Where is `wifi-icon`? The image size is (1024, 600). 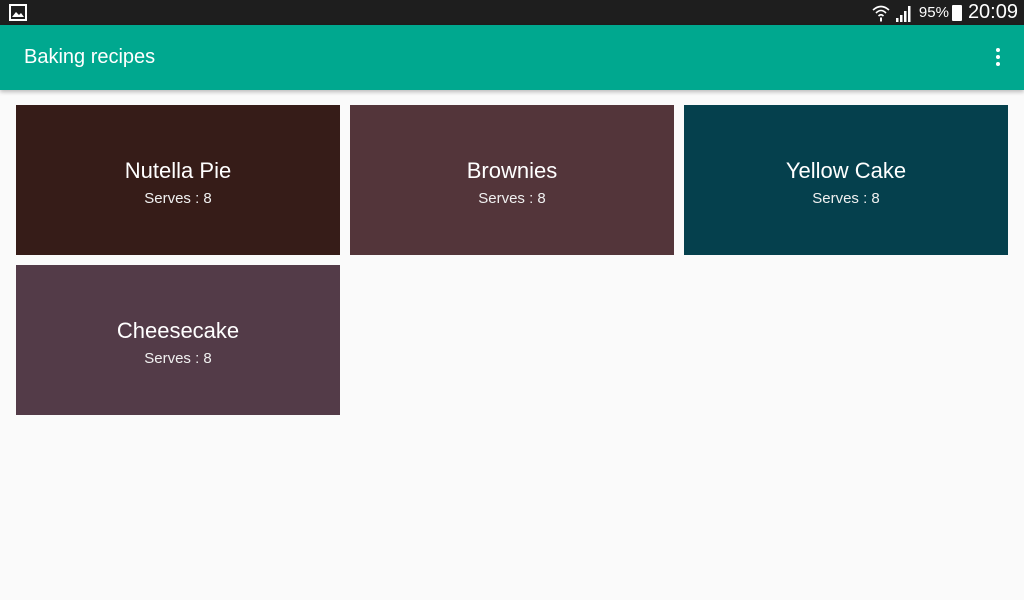
wifi-icon is located at coordinates (881, 13).